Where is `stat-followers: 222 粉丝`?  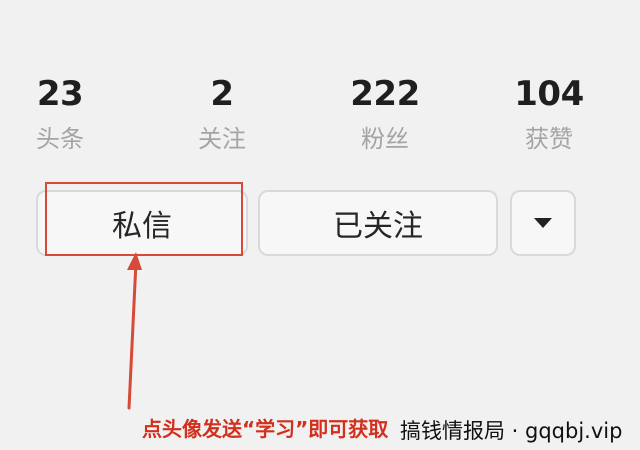 stat-followers: 222 粉丝 is located at coordinates (385, 114).